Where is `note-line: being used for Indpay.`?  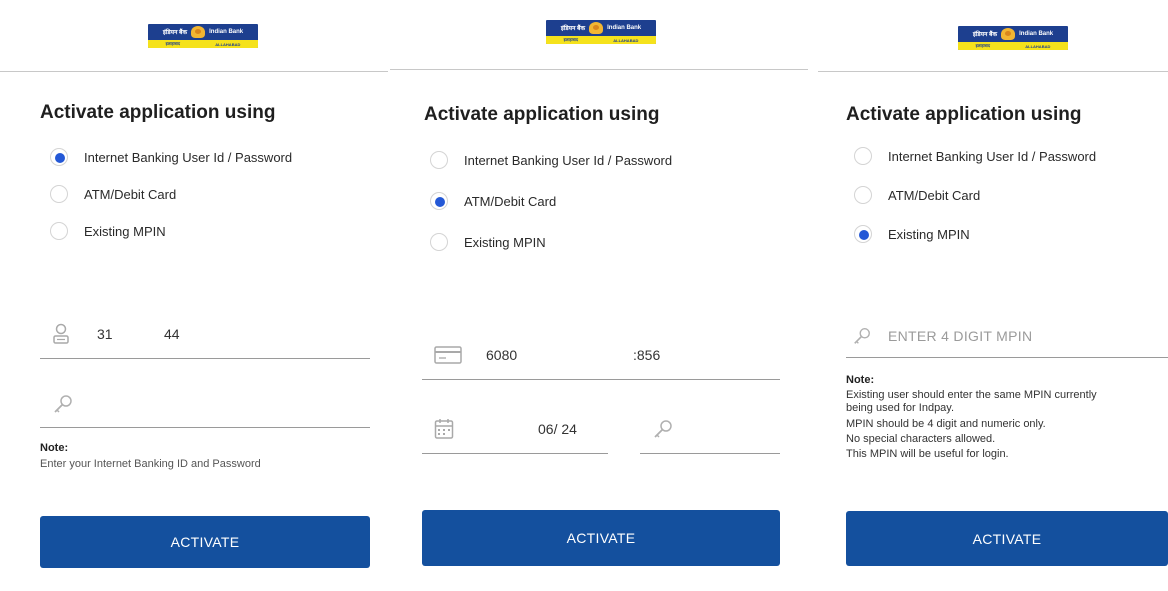
note-line: being used for Indpay. is located at coordinates (900, 408).